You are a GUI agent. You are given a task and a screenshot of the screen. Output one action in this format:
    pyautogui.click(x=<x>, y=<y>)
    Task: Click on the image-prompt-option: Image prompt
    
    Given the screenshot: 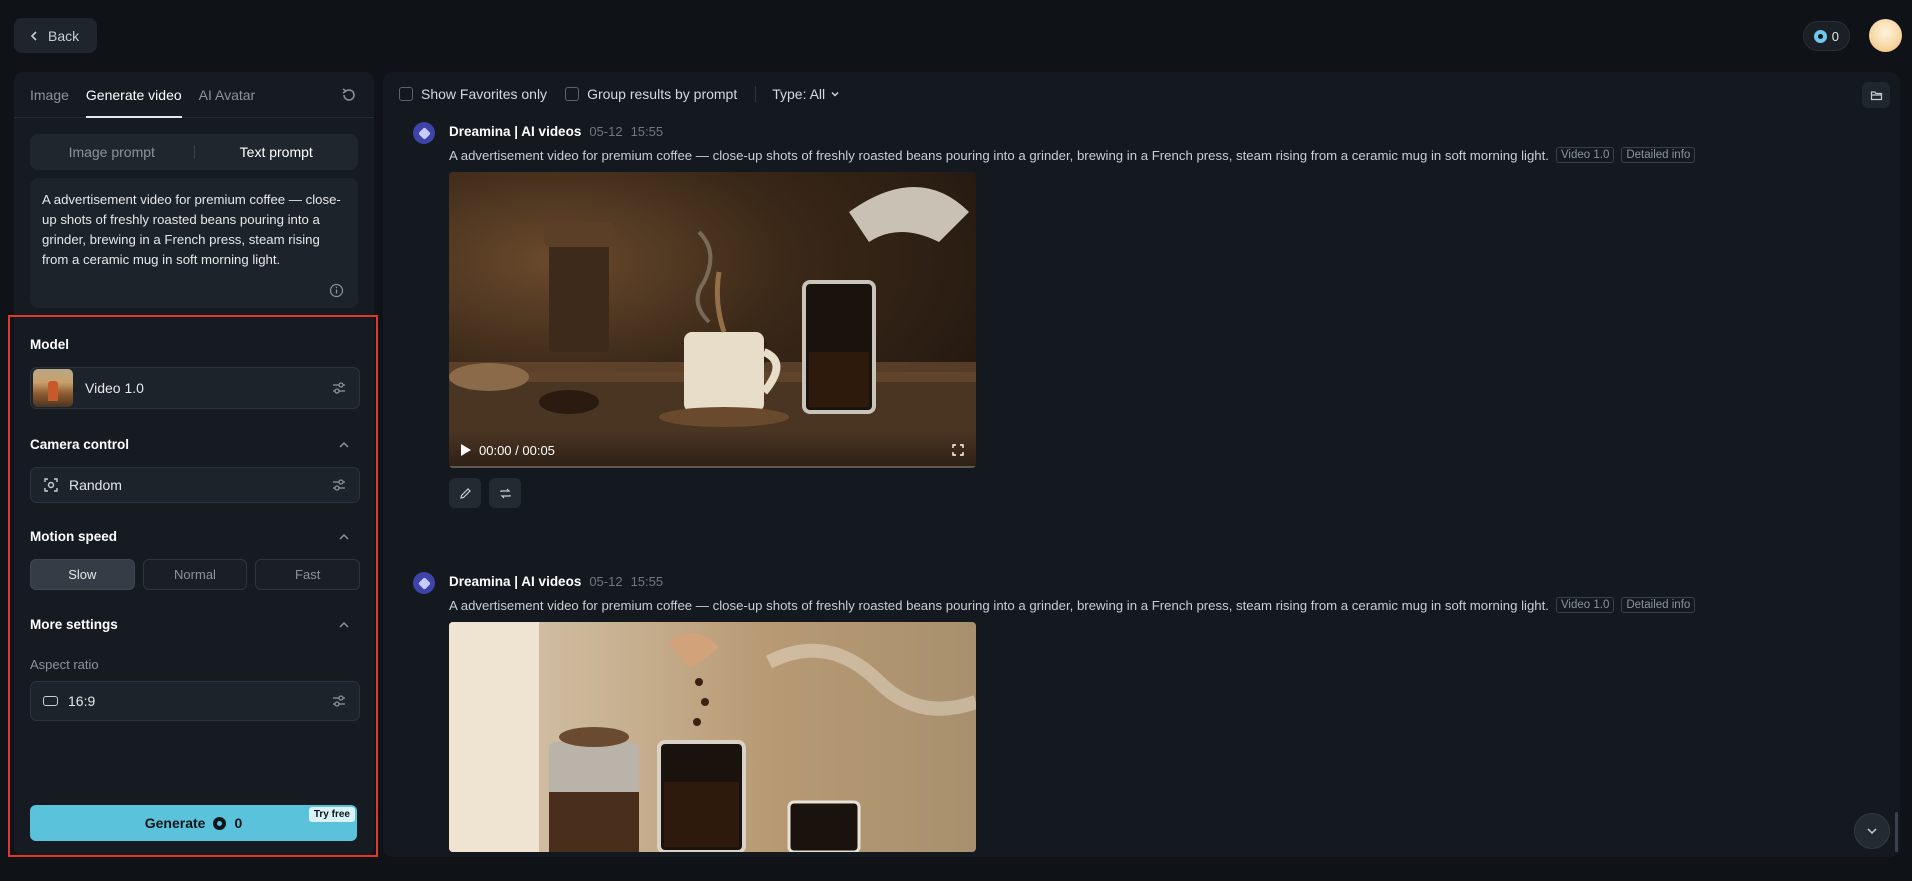 What is the action you would take?
    pyautogui.click(x=112, y=152)
    